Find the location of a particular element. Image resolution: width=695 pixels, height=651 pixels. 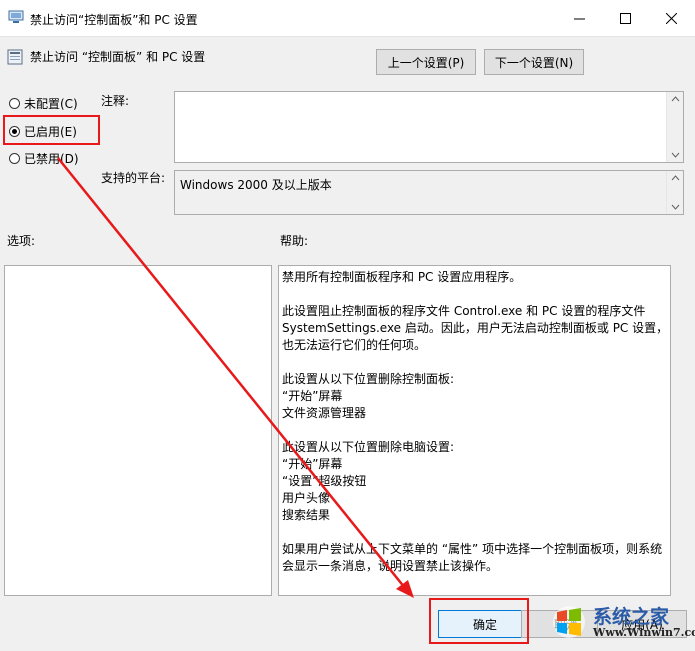

help-line: 也无法运行它们的任何项。 is located at coordinates (354, 345).